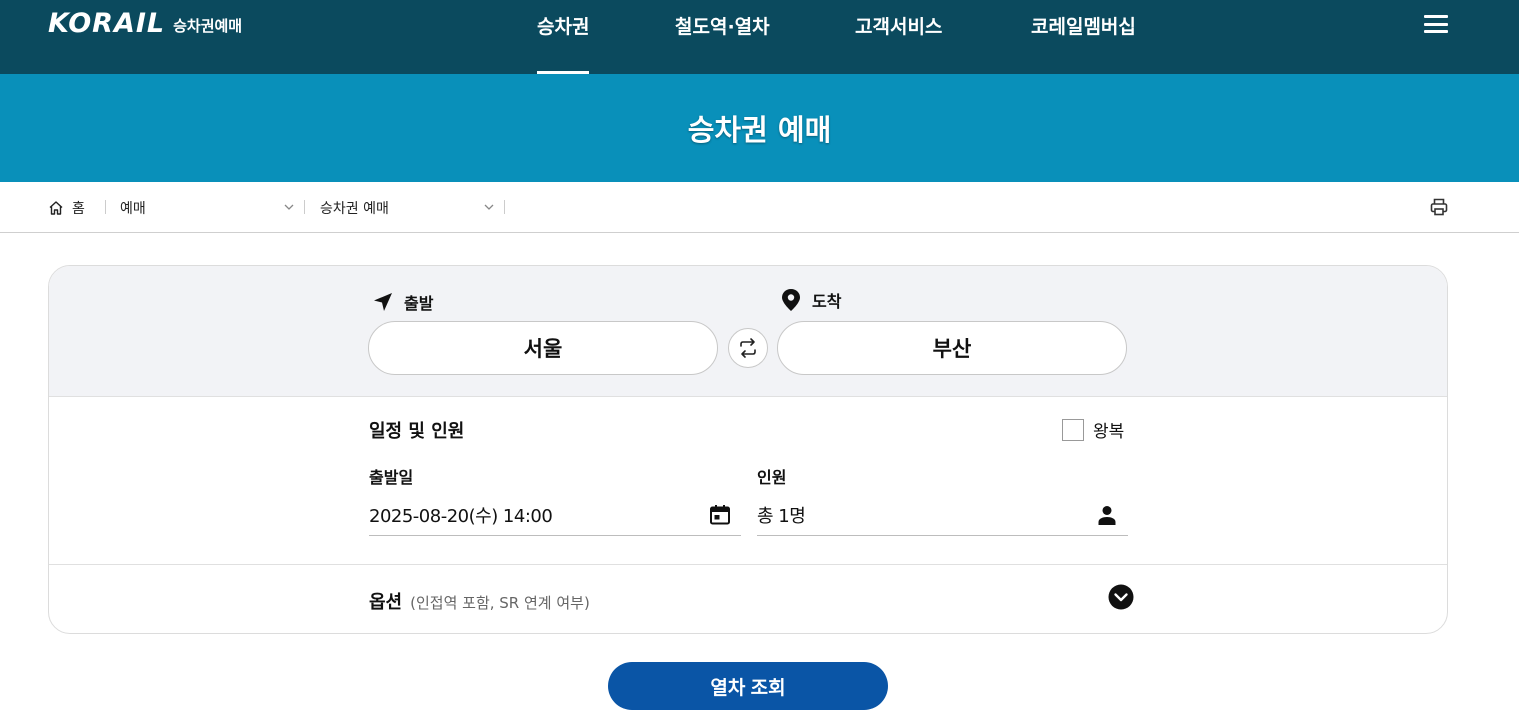 Image resolution: width=1519 pixels, height=719 pixels. I want to click on breadcrumb: 홈 예매 승차권 예매, so click(759, 207).